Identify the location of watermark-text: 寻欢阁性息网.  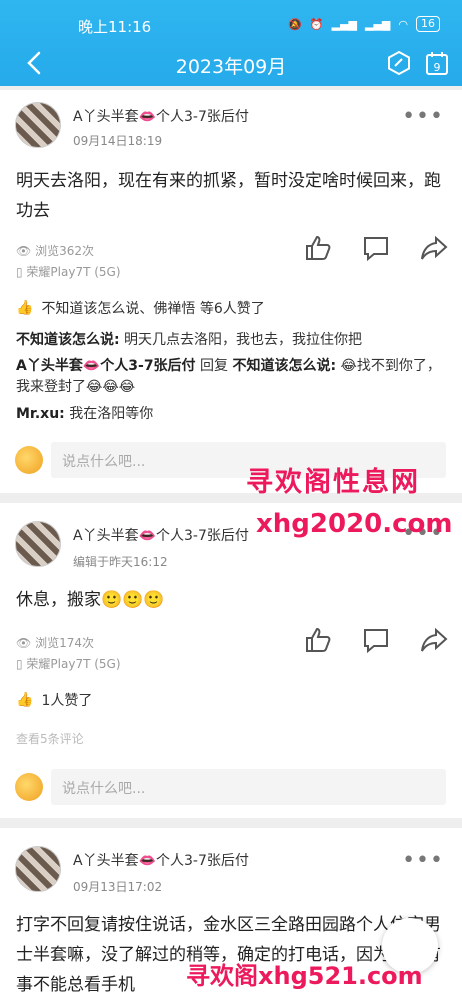
(333, 482).